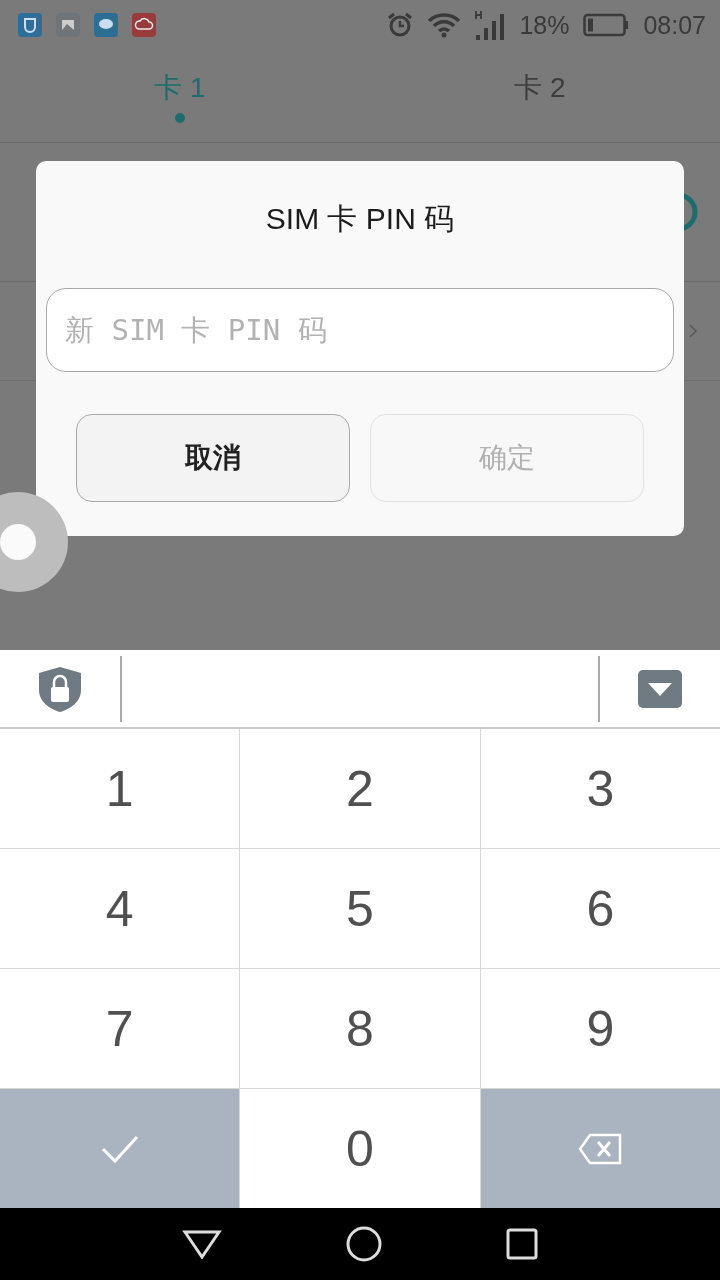 The image size is (720, 1280). I want to click on cloud-alert-icon, so click(144, 25).